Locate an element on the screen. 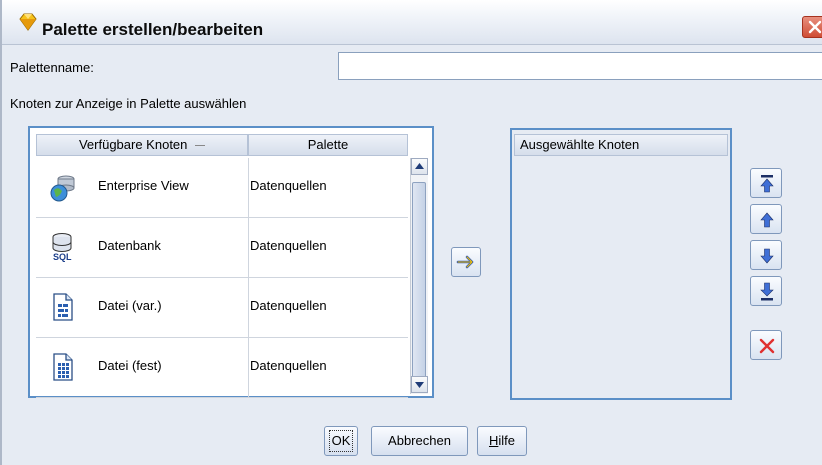  move-down-button is located at coordinates (766, 255).